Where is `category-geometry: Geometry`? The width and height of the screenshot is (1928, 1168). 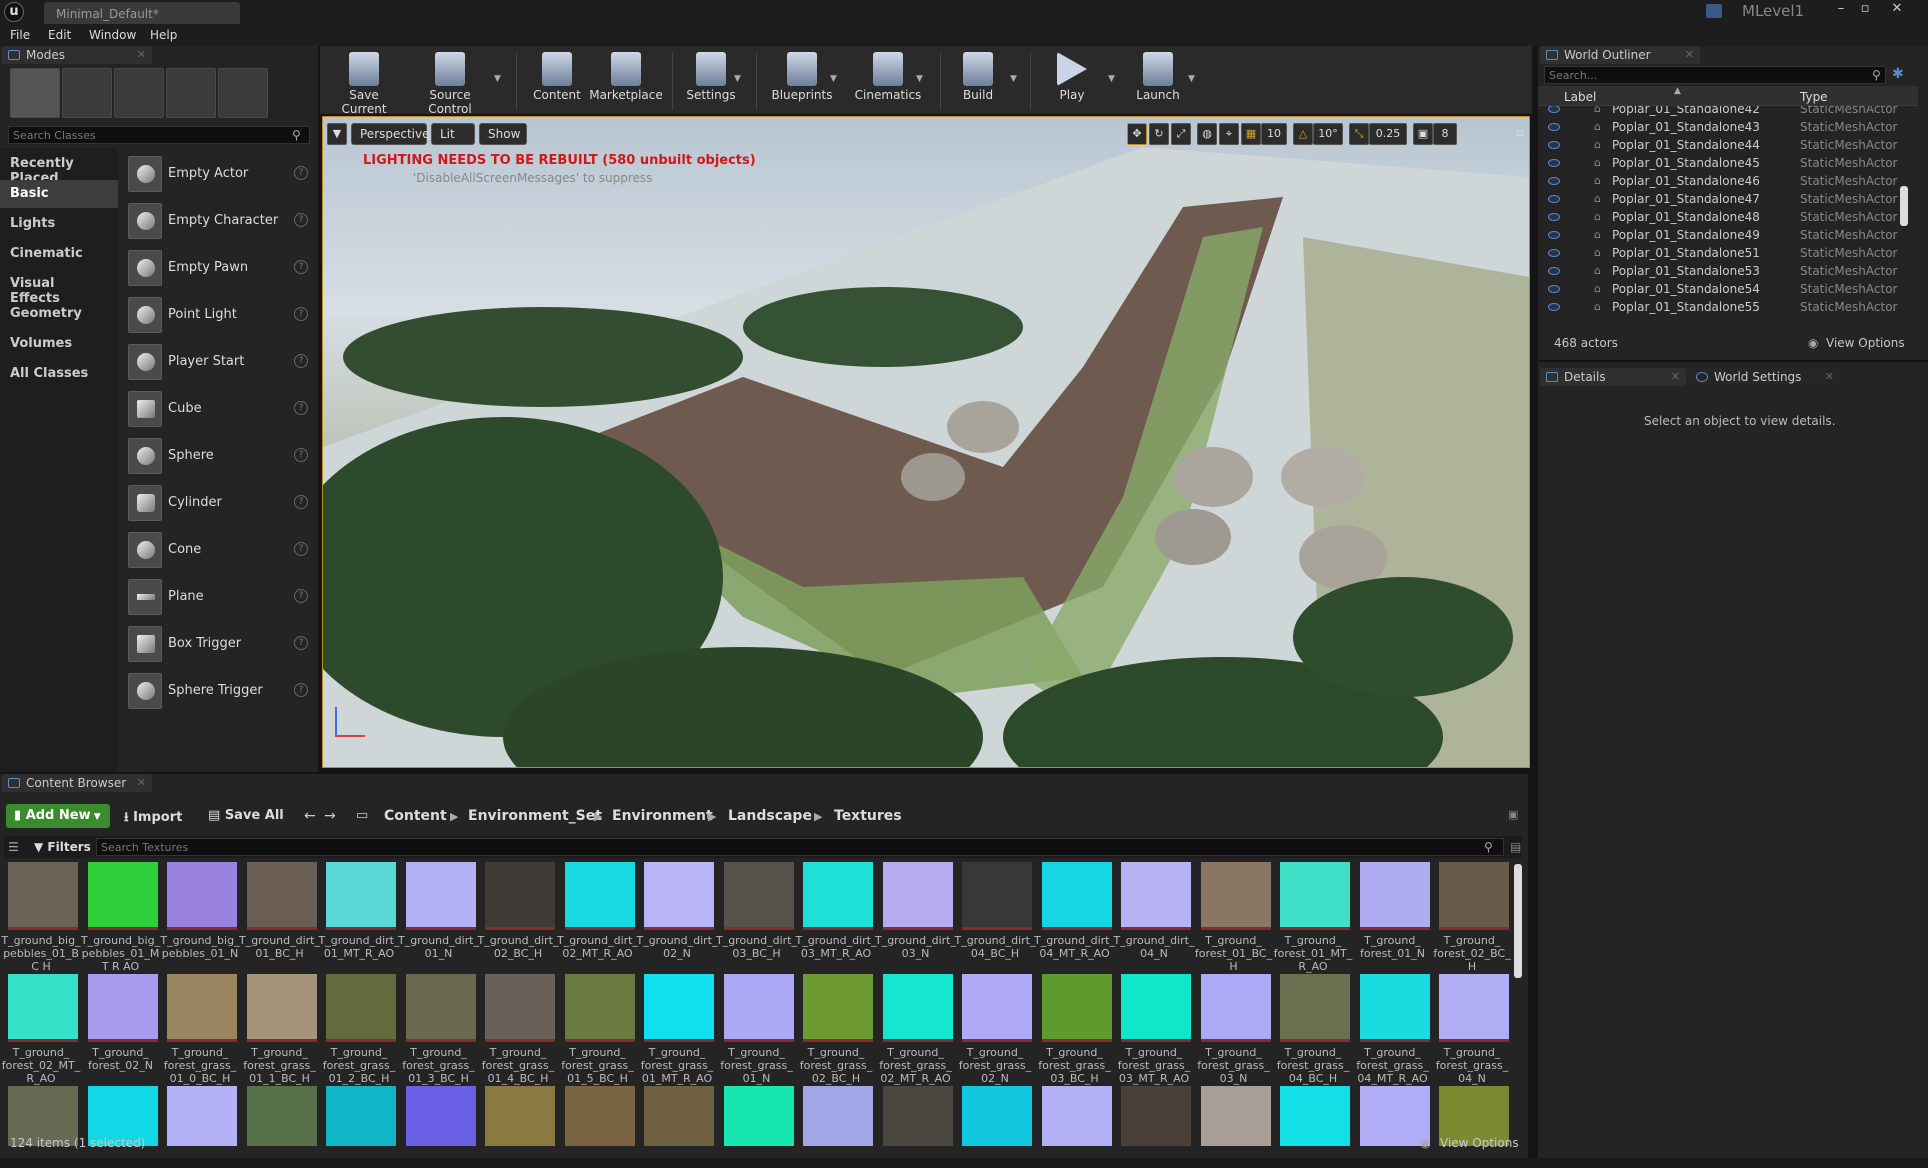
category-geometry: Geometry is located at coordinates (59, 314).